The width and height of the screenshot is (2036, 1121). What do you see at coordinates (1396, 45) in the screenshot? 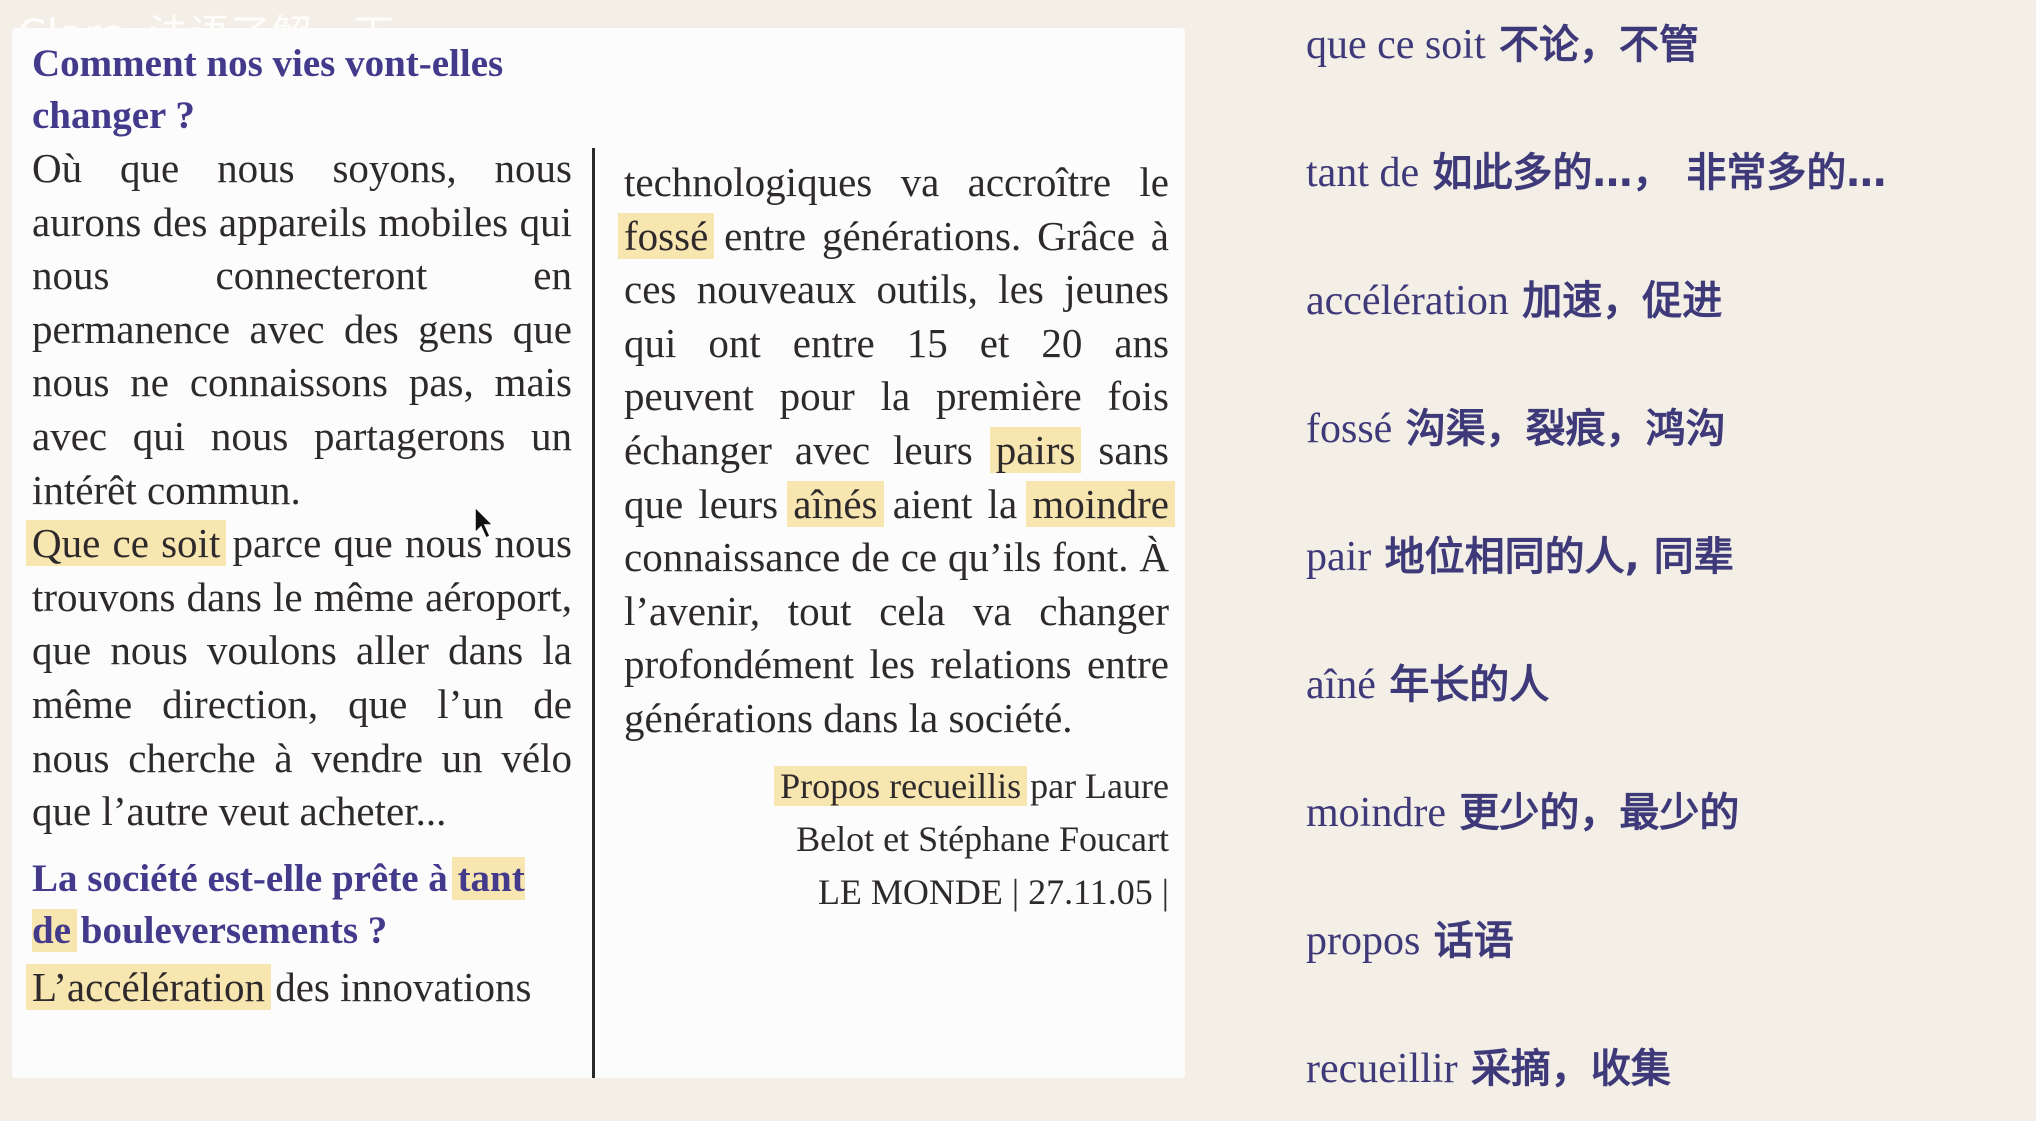
I see `glossary-french: que ce soit` at bounding box center [1396, 45].